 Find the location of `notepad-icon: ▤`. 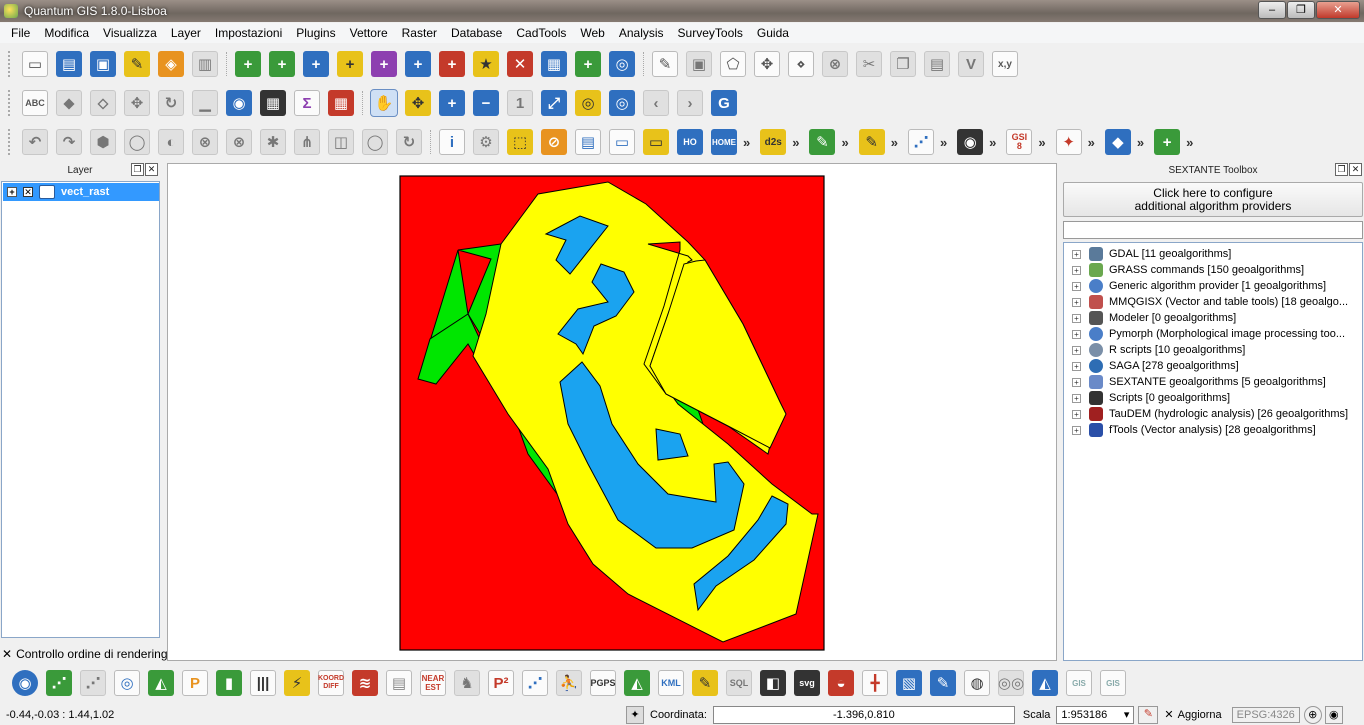

notepad-icon: ▤ is located at coordinates (399, 683).